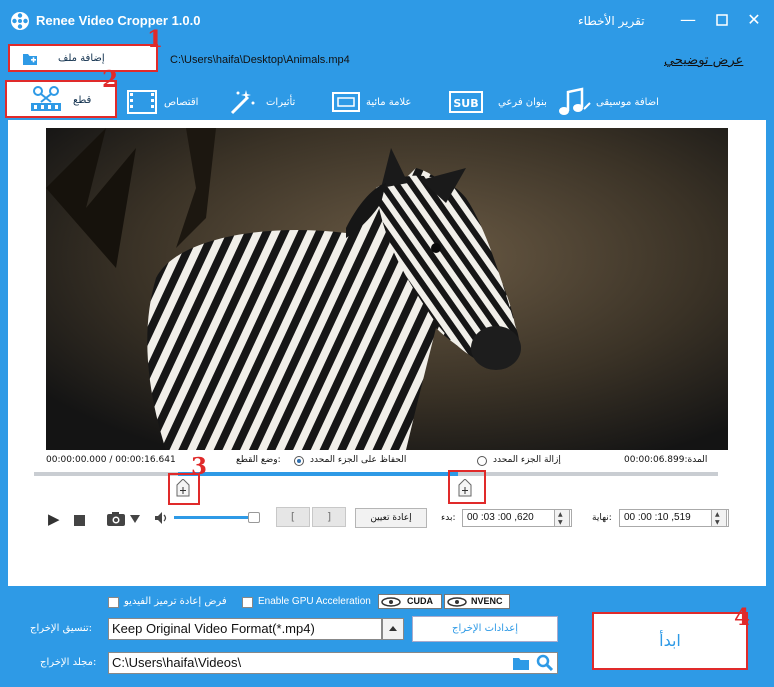 The height and width of the screenshot is (687, 774). I want to click on add-folder-icon, so click(30, 59).